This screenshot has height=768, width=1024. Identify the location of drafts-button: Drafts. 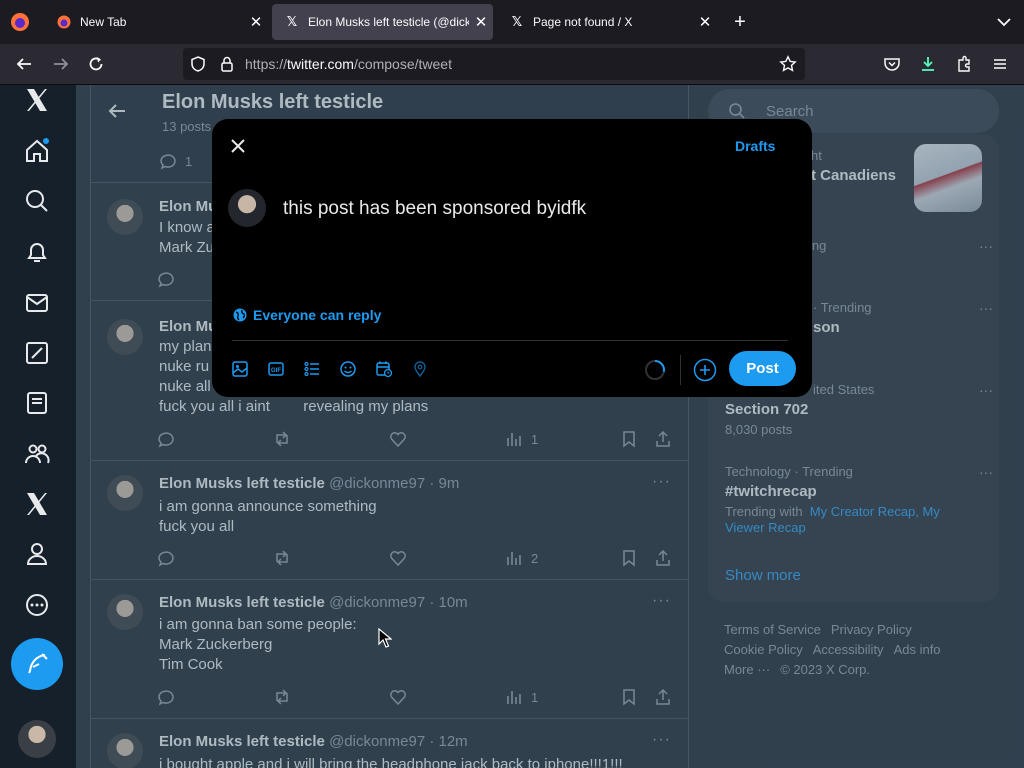
(755, 146).